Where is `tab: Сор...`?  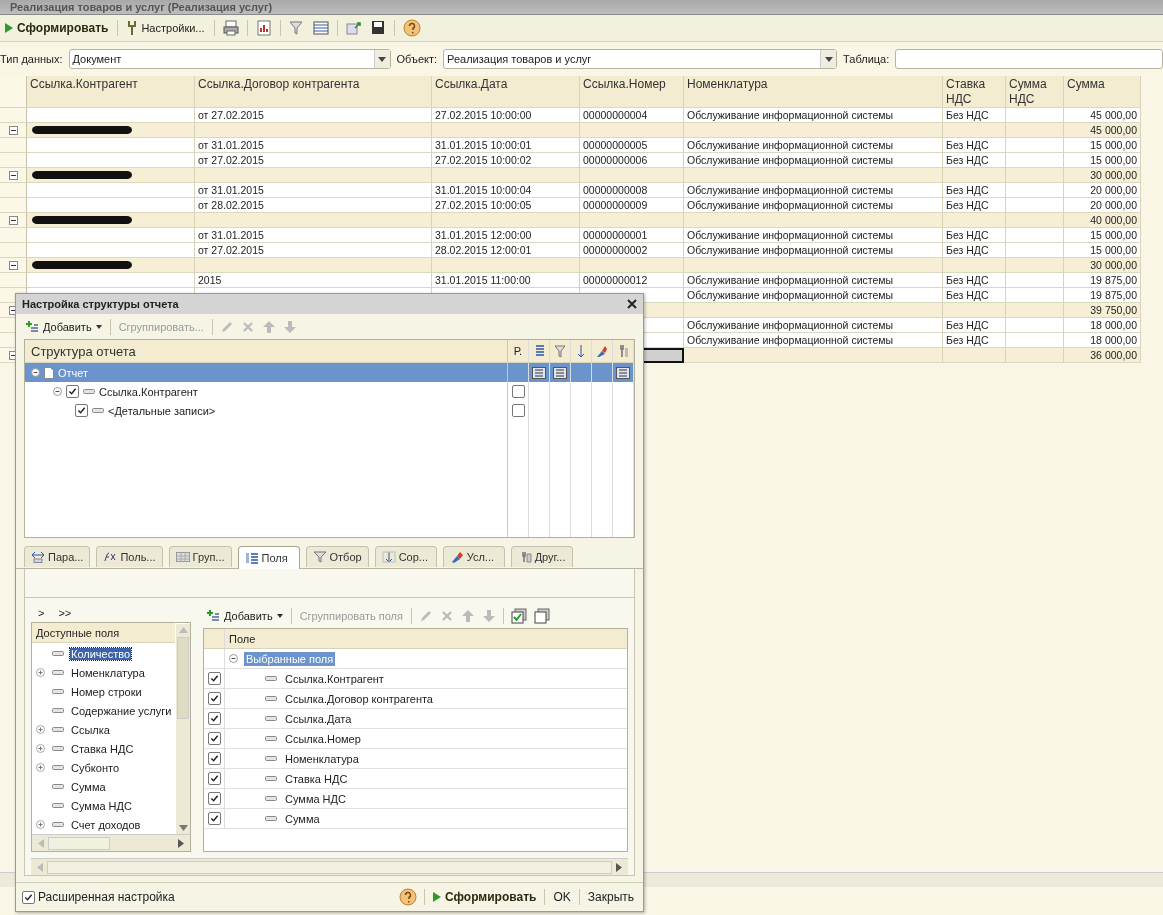 tab: Сор... is located at coordinates (405, 557).